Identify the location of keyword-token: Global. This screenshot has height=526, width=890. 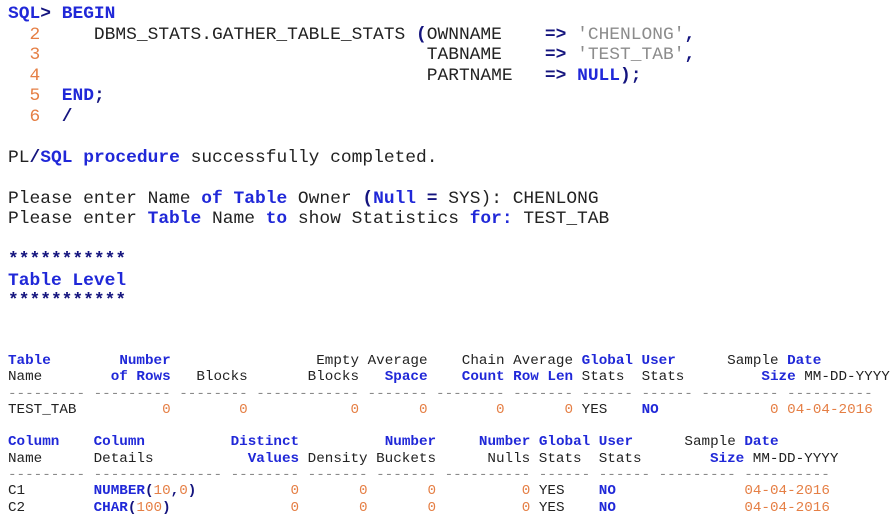
(607, 361).